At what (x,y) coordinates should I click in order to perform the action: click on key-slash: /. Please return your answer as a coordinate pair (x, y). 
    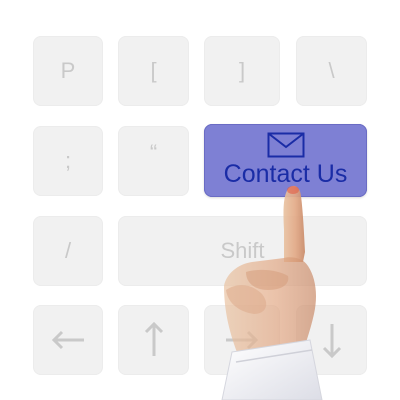
    Looking at the image, I should click on (68, 251).